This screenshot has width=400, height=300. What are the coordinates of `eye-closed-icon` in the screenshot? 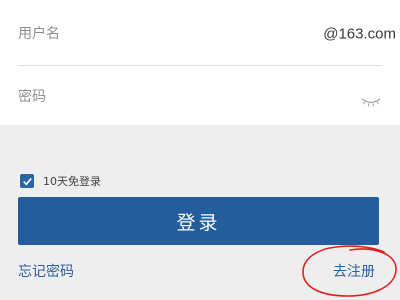 It's located at (371, 100).